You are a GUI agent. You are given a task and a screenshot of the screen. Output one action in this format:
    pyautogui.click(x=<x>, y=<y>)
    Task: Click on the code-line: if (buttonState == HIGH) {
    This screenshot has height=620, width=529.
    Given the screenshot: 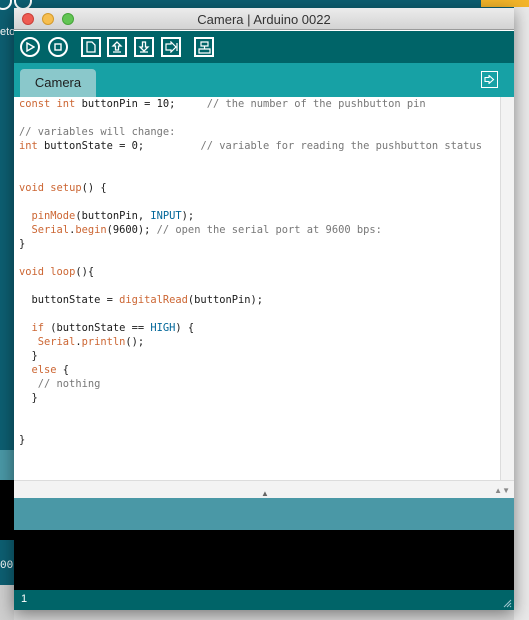 What is the action you would take?
    pyautogui.click(x=113, y=328)
    